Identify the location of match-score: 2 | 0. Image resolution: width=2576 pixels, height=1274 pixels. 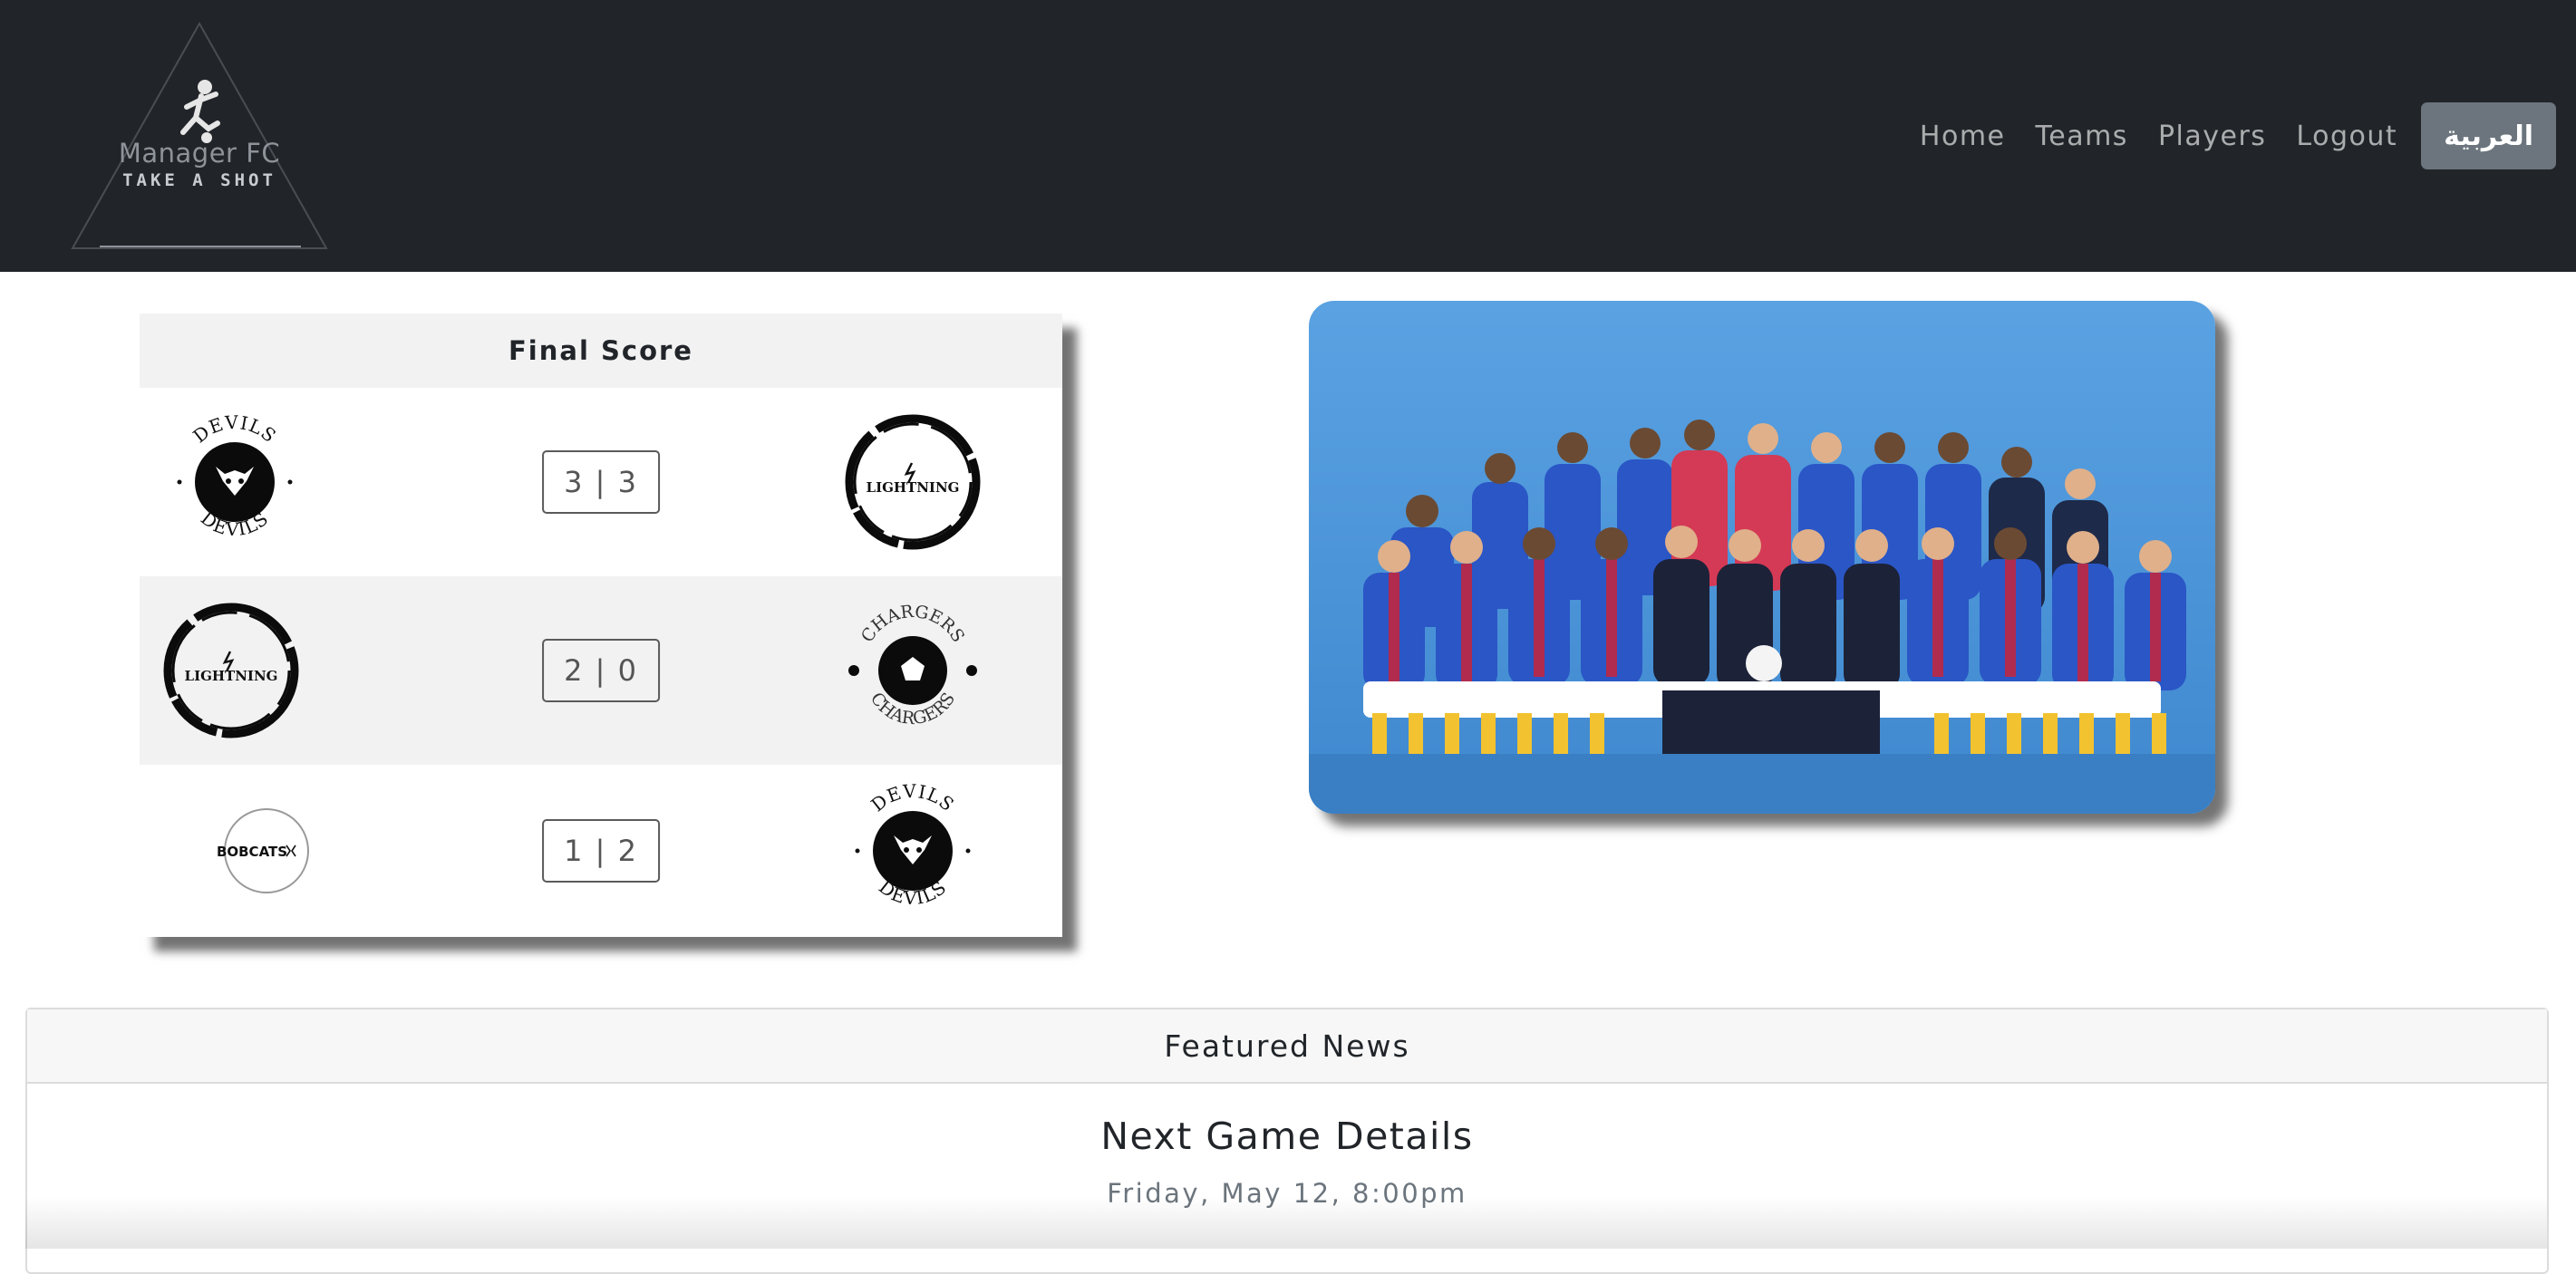
(601, 671).